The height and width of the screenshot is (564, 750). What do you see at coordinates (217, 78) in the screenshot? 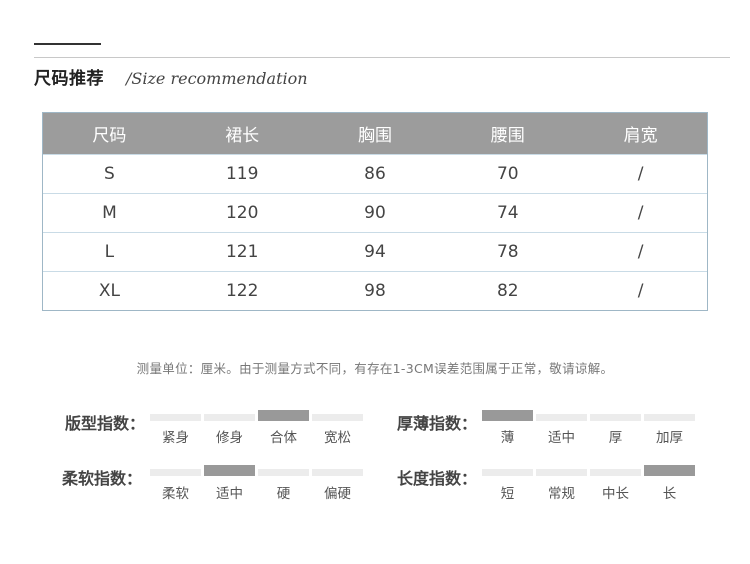
I see `section-title-en: /Size recommendation` at bounding box center [217, 78].